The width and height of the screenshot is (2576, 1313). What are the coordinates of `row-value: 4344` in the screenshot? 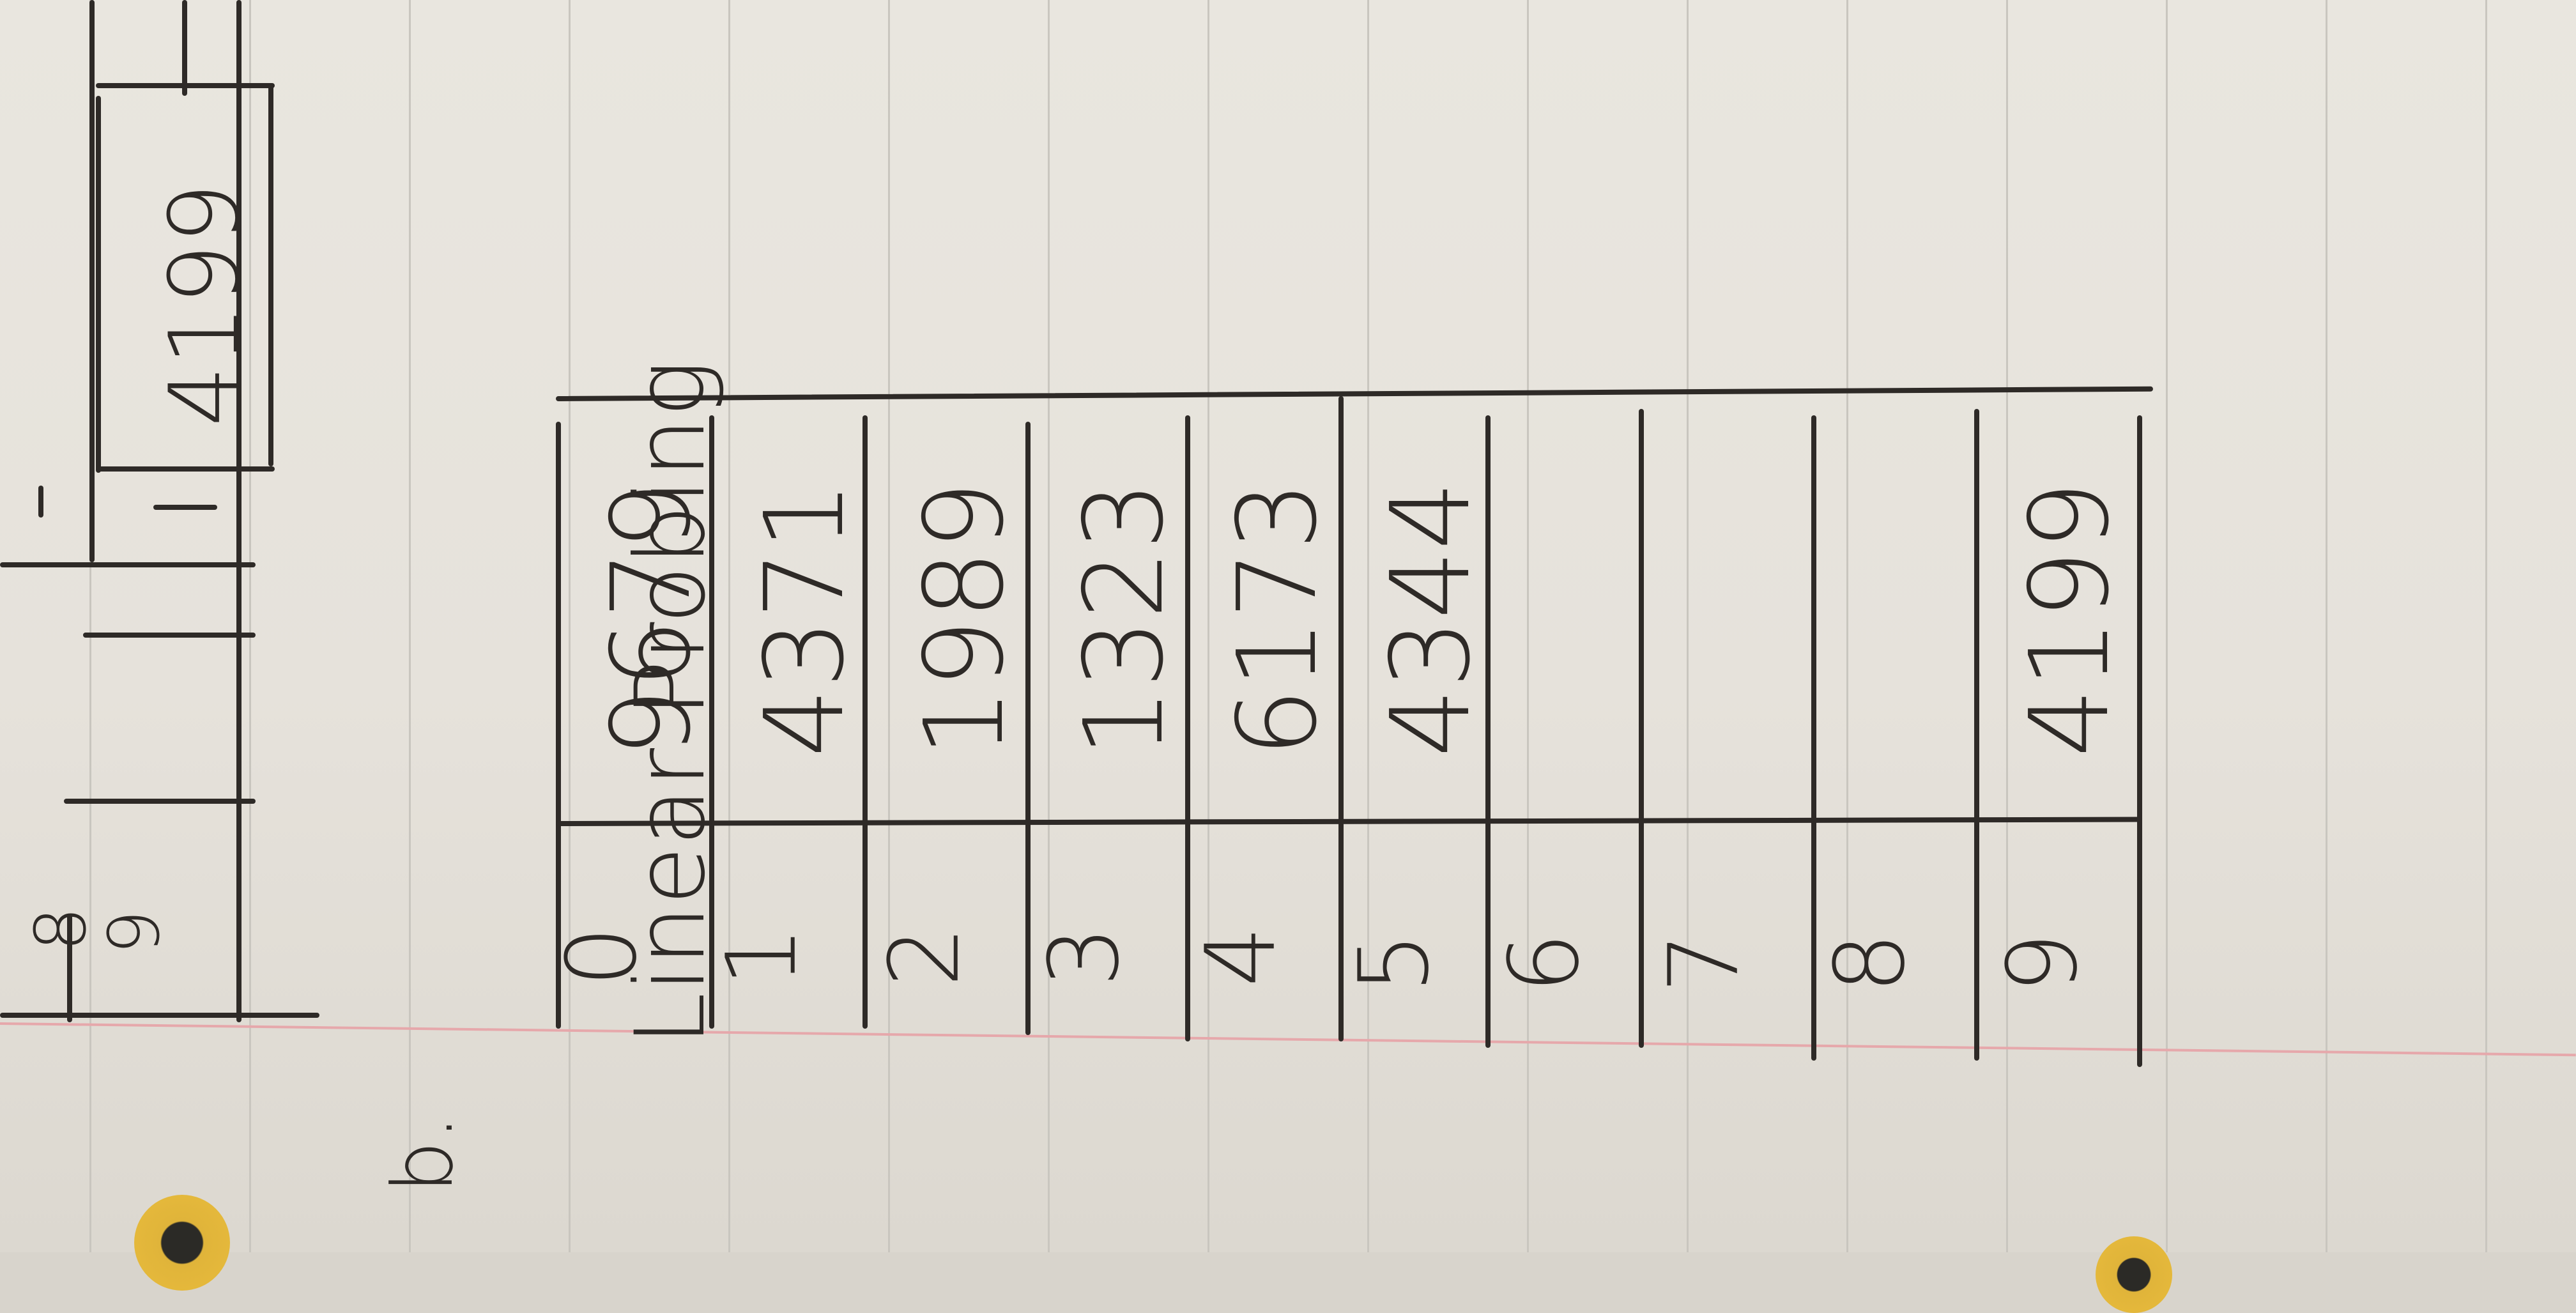 It's located at (1431, 619).